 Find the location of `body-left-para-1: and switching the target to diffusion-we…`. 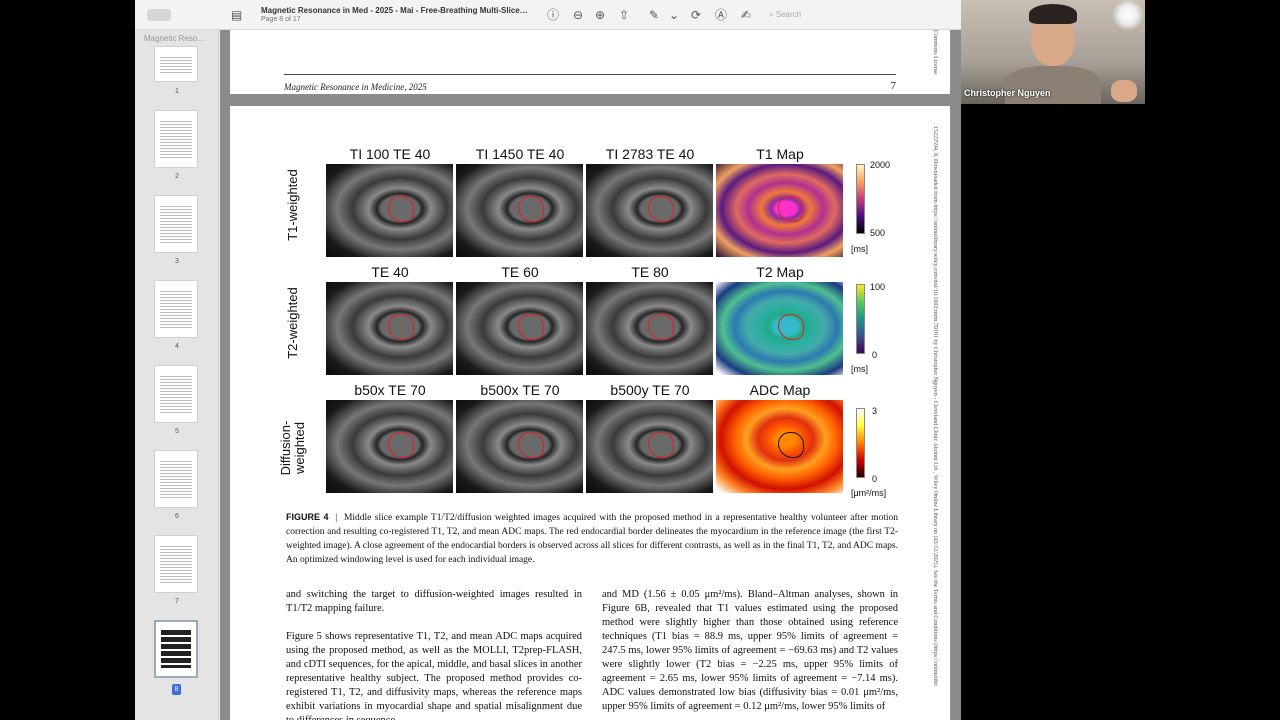

body-left-para-1: and switching the target to diffusion-we… is located at coordinates (434, 601).